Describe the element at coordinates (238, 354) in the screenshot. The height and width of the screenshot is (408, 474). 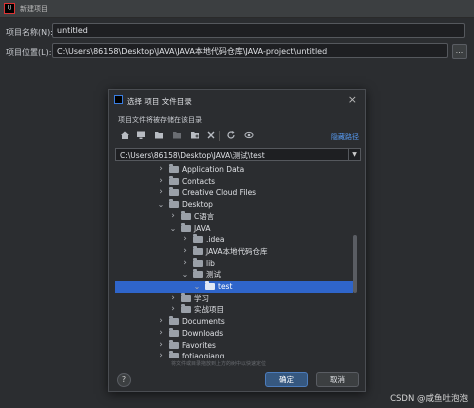
I see `tree-row: › fotiaoqiang` at that location.